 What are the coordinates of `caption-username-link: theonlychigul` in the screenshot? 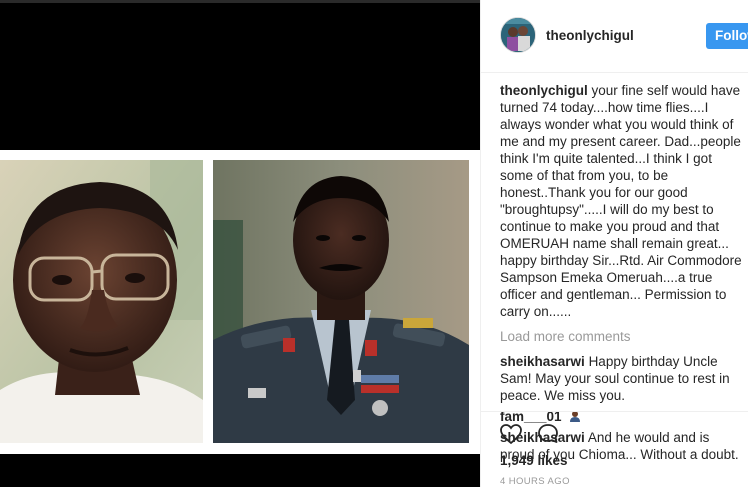 It's located at (544, 90).